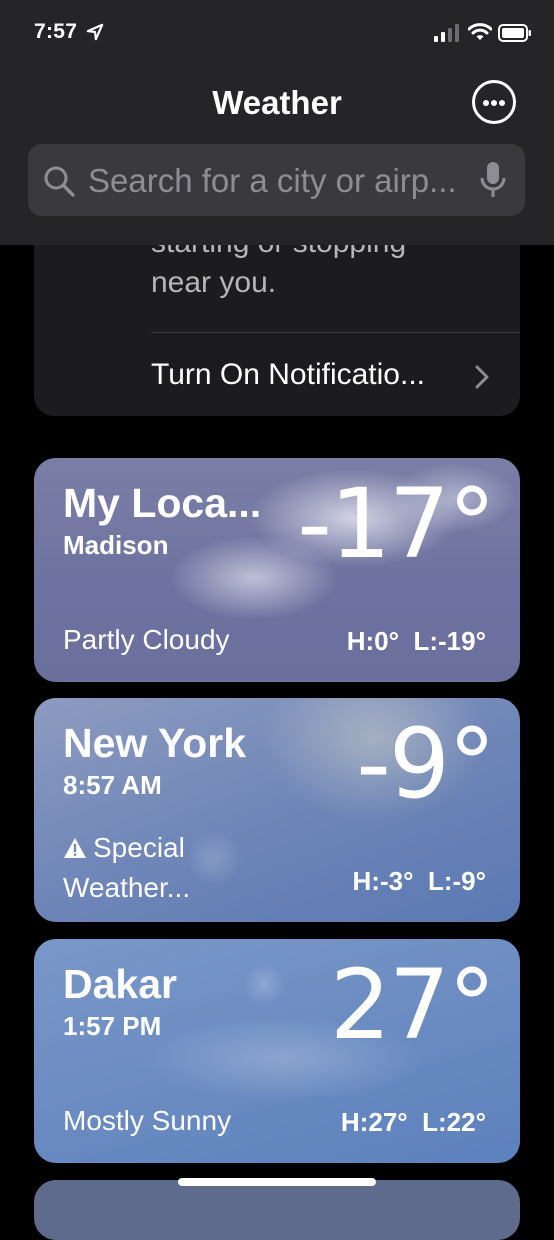 The height and width of the screenshot is (1240, 554). What do you see at coordinates (383, 881) in the screenshot?
I see `high-temperature: H:-3°` at bounding box center [383, 881].